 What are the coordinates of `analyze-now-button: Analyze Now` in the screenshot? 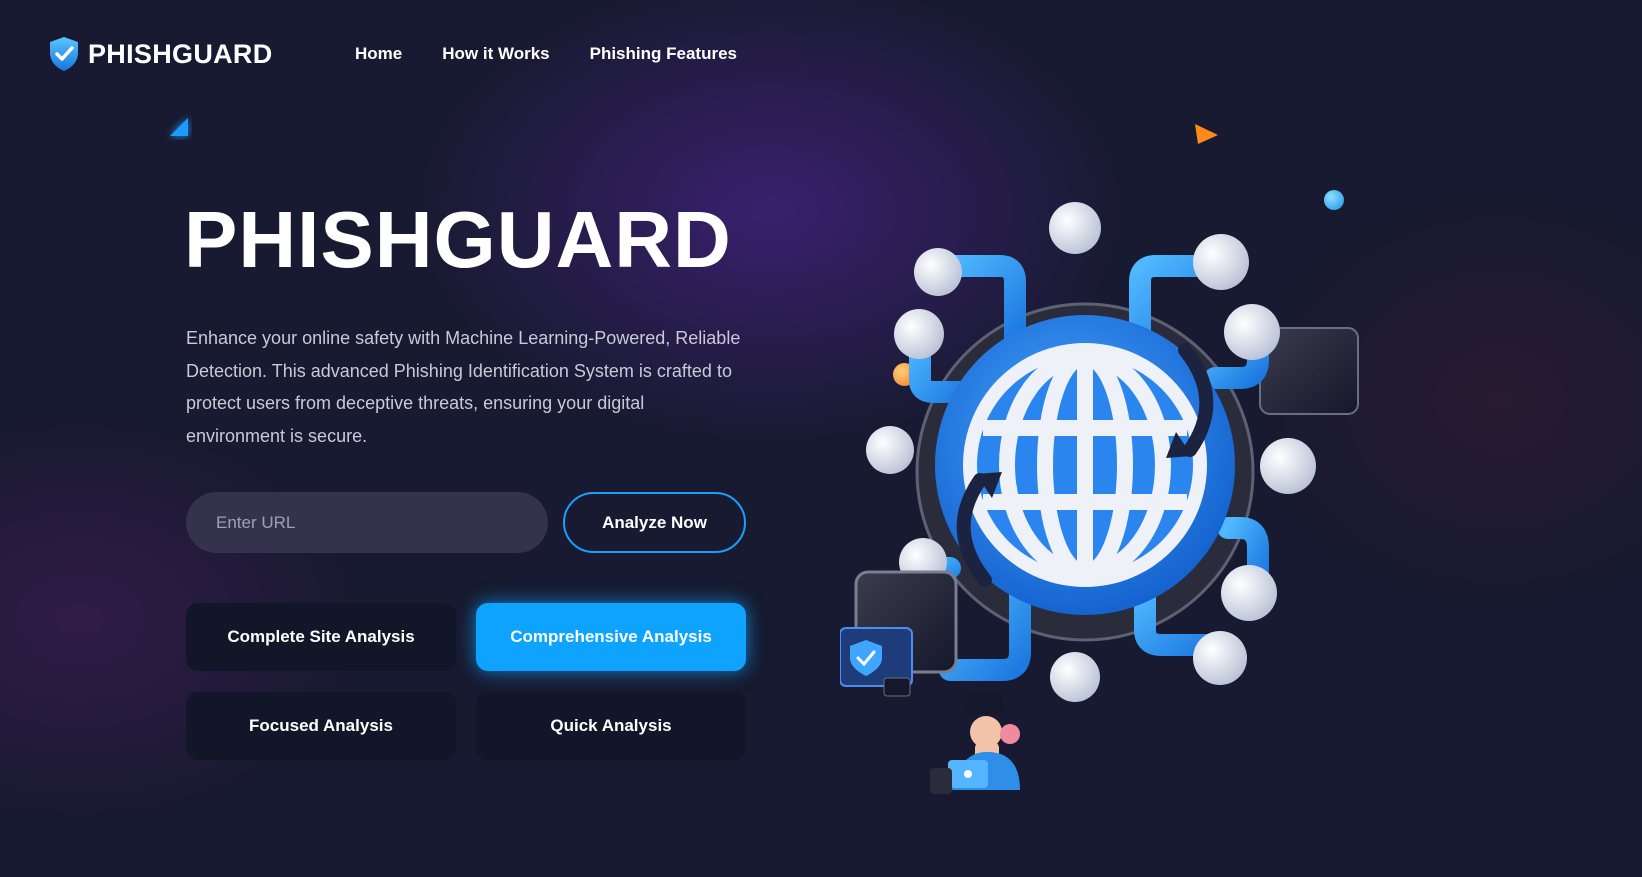 It's located at (654, 522).